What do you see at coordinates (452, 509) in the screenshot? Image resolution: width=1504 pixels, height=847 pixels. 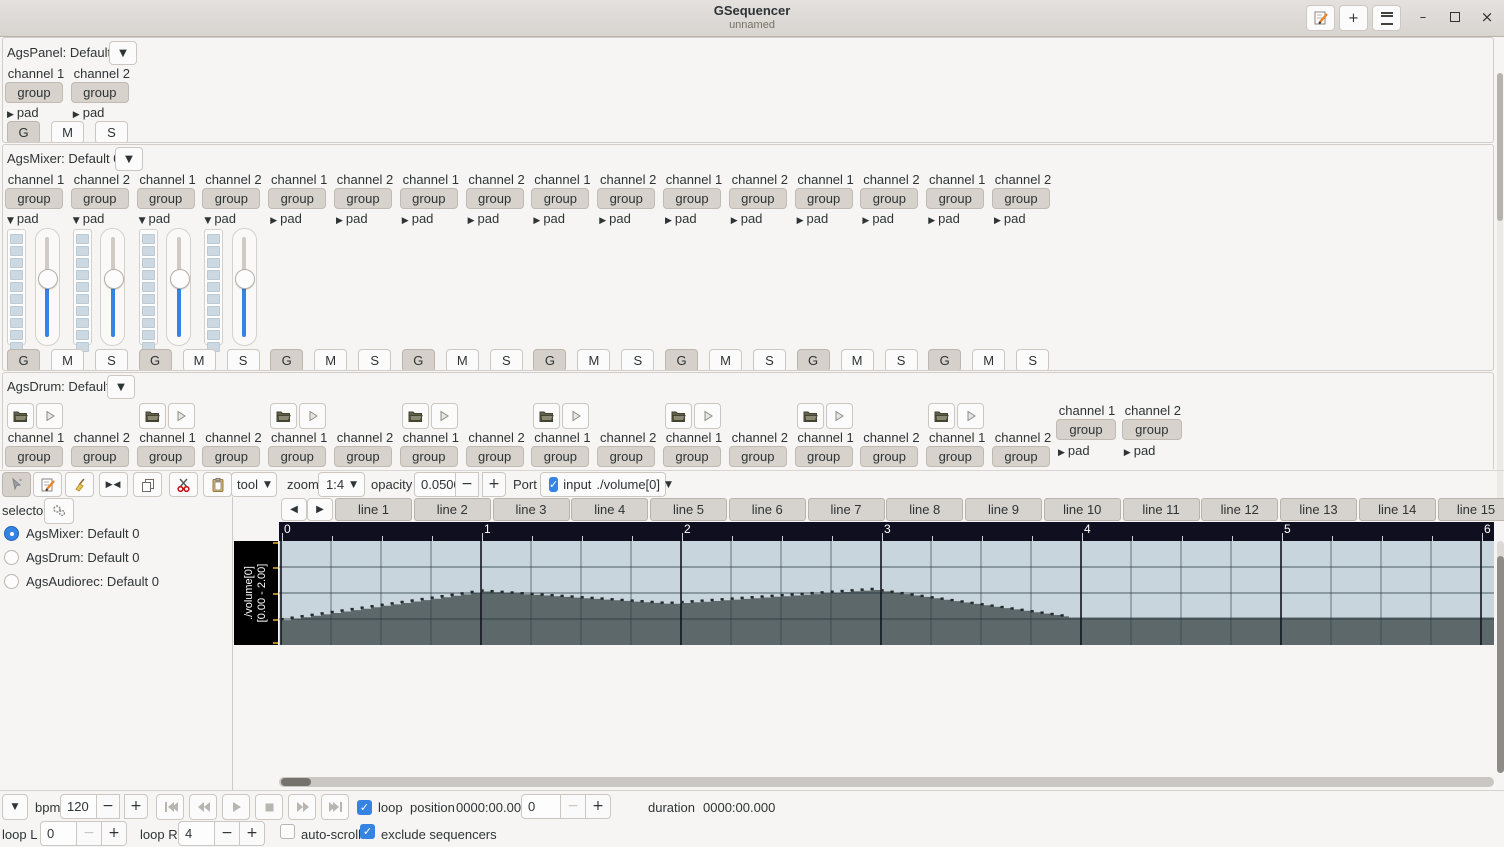 I see `line-tab: line 2` at bounding box center [452, 509].